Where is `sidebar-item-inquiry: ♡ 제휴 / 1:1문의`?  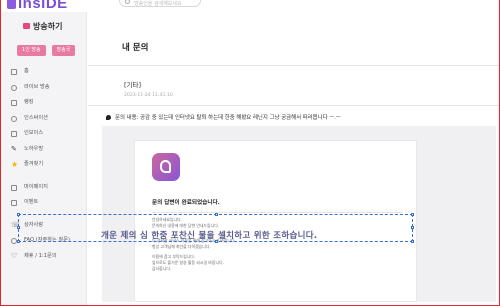 sidebar-item-inquiry: ♡ 제휴 / 1:1문의 is located at coordinates (47, 257).